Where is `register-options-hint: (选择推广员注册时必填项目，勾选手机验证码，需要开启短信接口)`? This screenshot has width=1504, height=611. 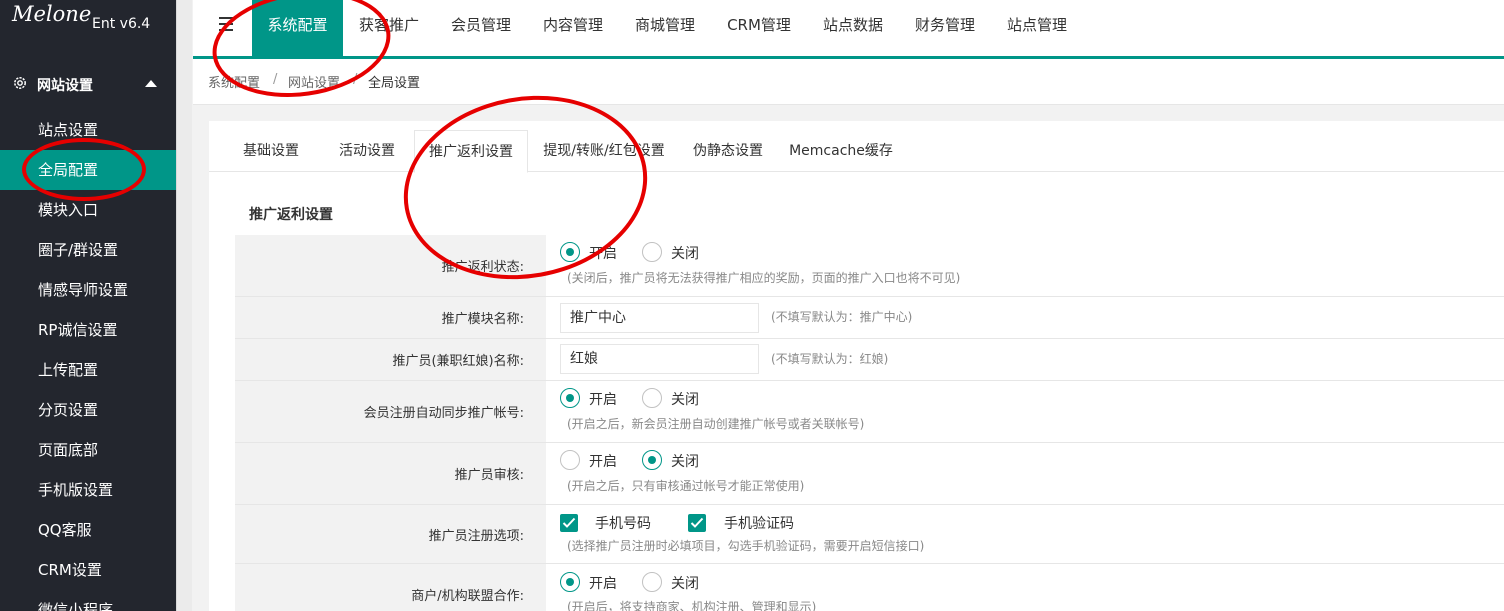
register-options-hint: (选择推广员注册时必填项目，勾选手机验证码，需要开启短信接口) is located at coordinates (746, 546).